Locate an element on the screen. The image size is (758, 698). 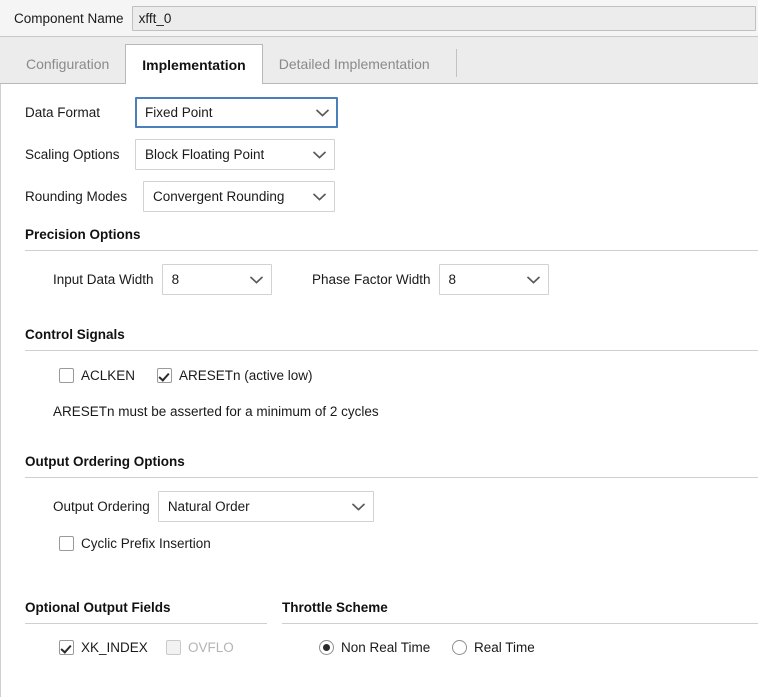
xk-index-checkbox: XK_INDEX is located at coordinates (103, 647).